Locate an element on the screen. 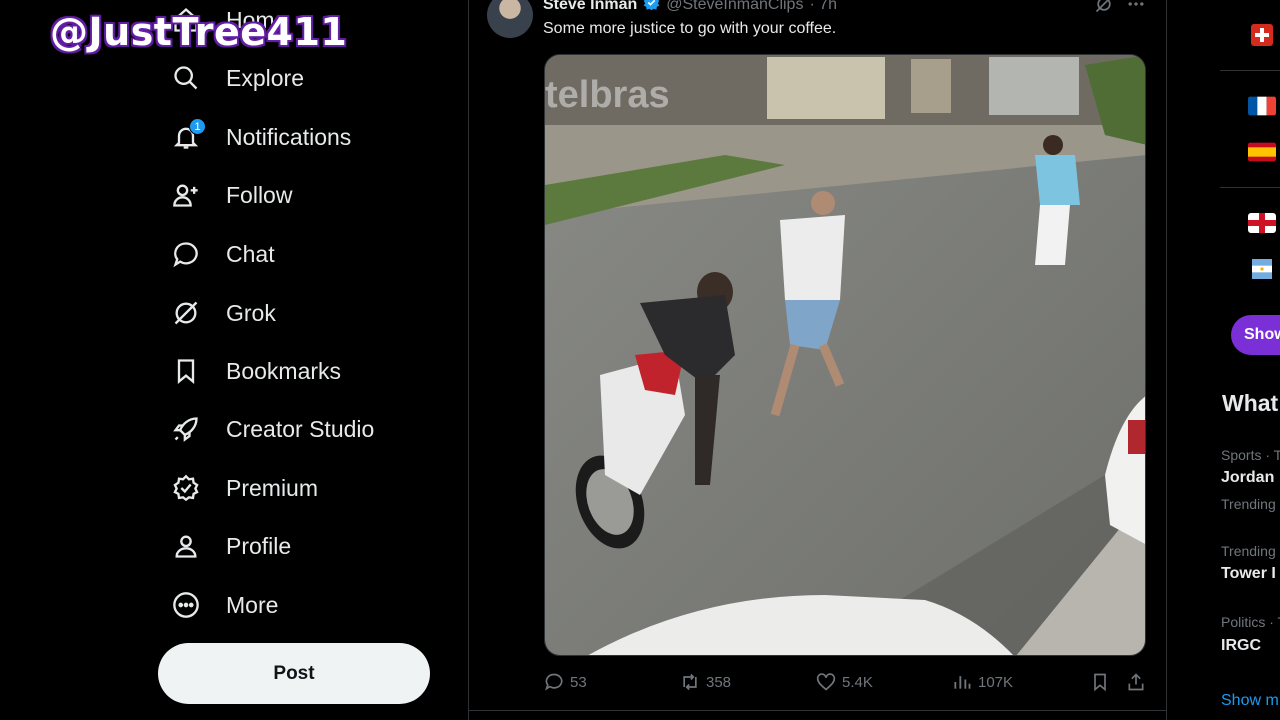 The height and width of the screenshot is (720, 1280). notification-badge: 1 is located at coordinates (197, 126).